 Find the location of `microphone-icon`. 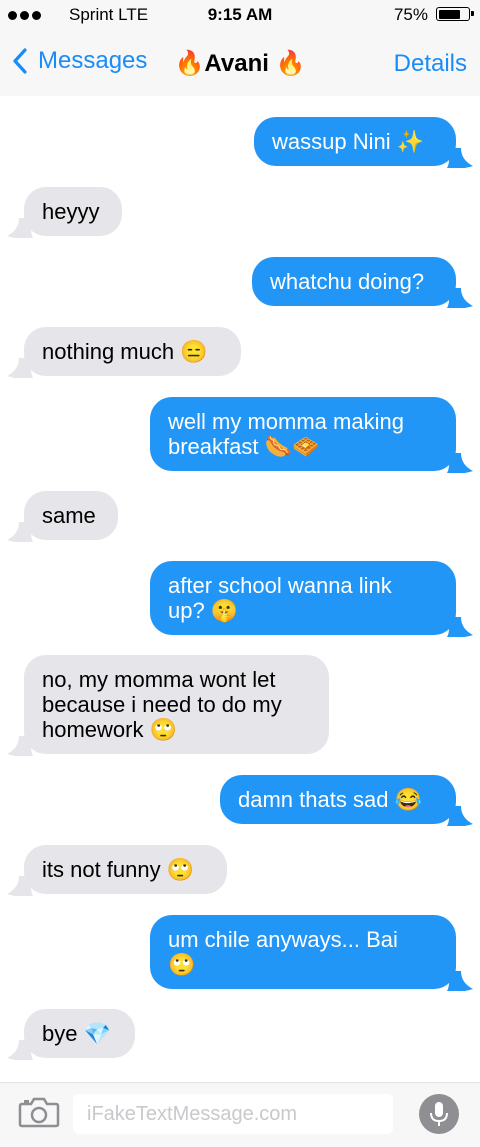

microphone-icon is located at coordinates (439, 1114).